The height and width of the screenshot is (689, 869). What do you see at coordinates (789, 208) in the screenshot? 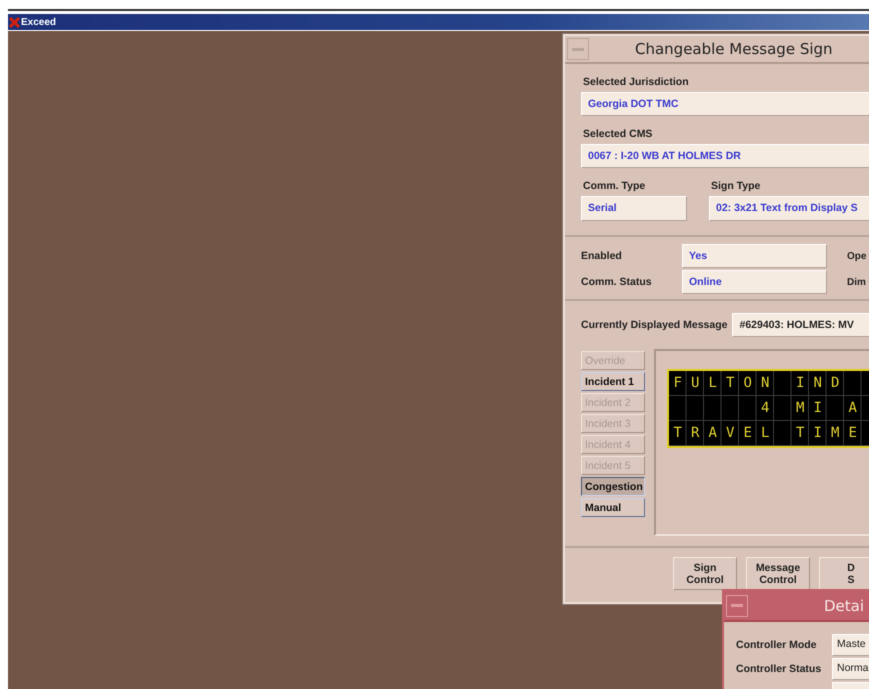
I see `sign-type-field: 02: 3x21 Text from Display S` at bounding box center [789, 208].